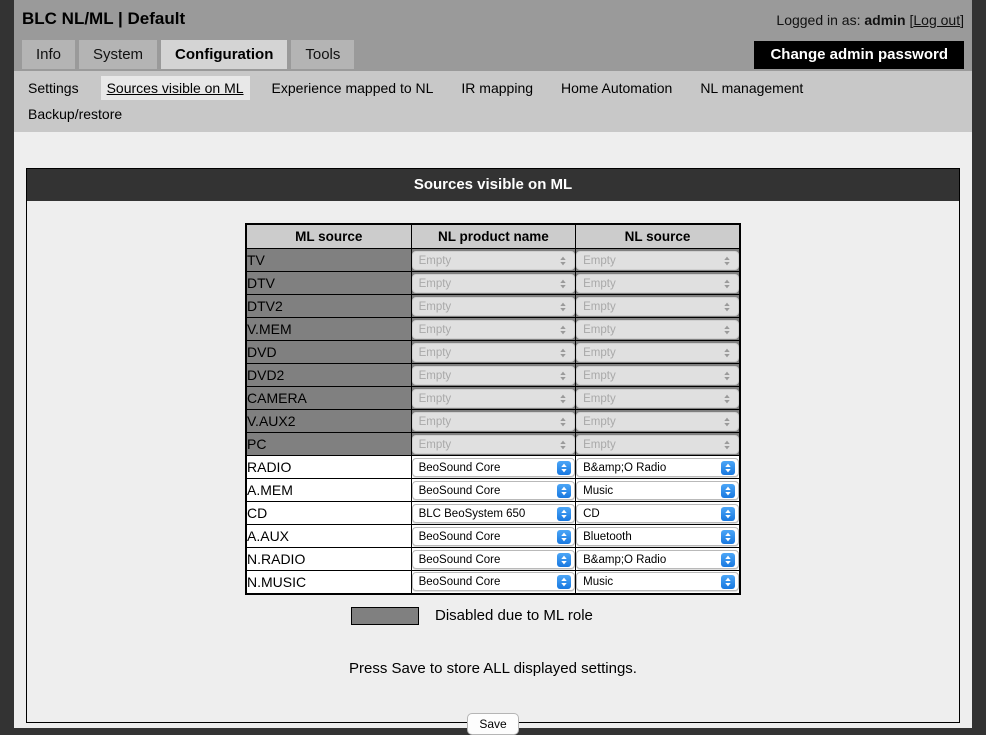  I want to click on nl-product-select-a-mem: BeoSound Core, so click(493, 490).